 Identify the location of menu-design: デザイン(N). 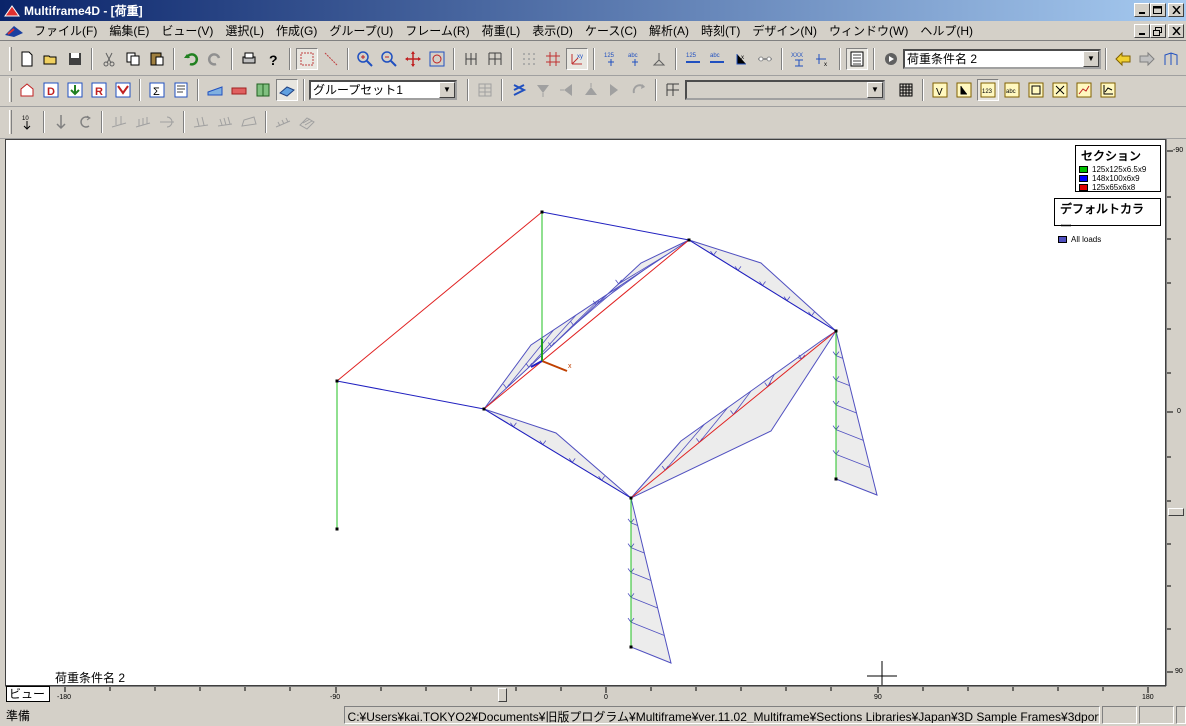
(784, 30).